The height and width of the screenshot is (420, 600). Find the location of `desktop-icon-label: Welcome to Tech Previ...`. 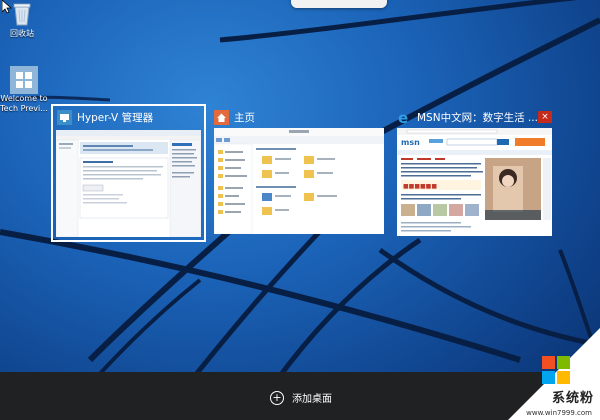

desktop-icon-label: Welcome to Tech Previ... is located at coordinates (24, 103).